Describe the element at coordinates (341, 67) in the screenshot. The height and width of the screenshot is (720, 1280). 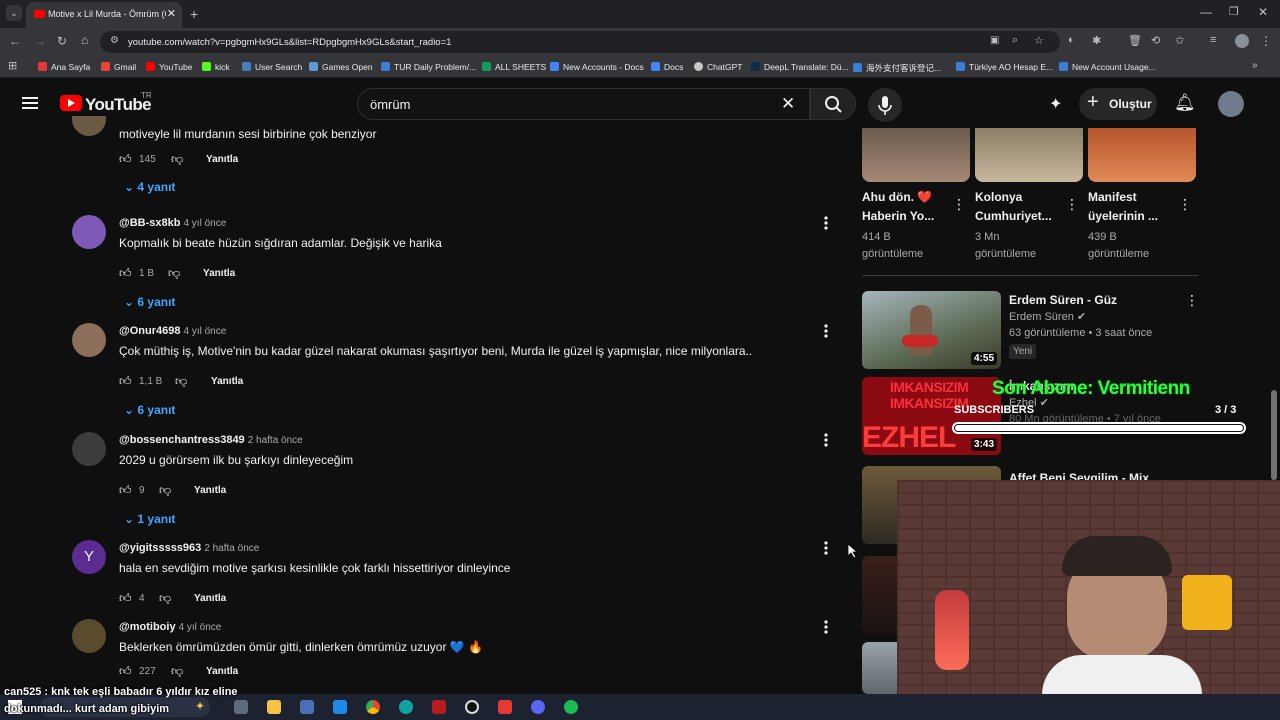
I see `bookmark-item: Games Open` at that location.